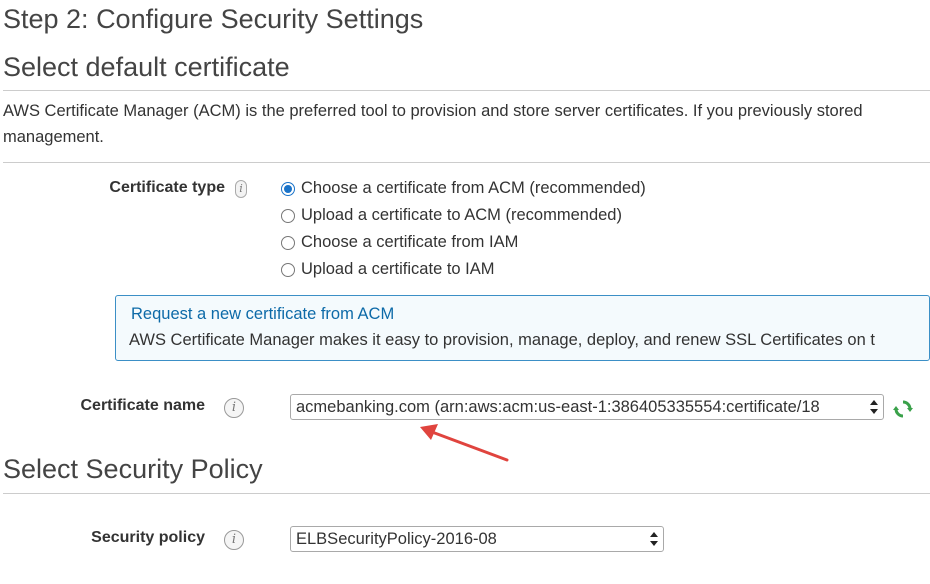  Describe the element at coordinates (143, 405) in the screenshot. I see `certificate-name-label: Certificate name` at that location.